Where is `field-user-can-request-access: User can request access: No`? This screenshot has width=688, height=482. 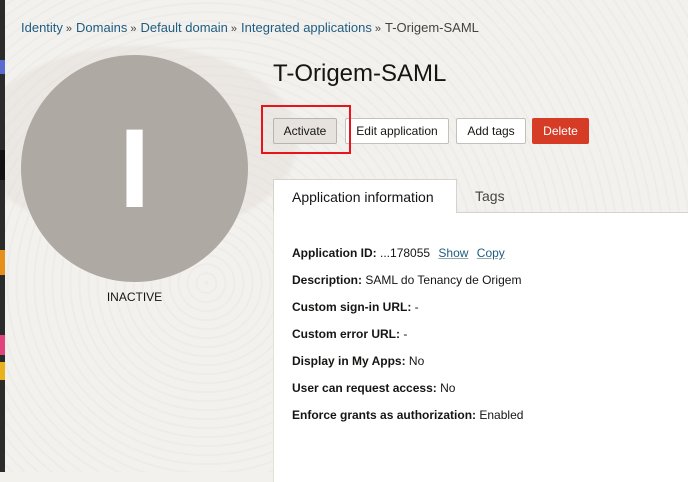 field-user-can-request-access: User can request access: No is located at coordinates (373, 388).